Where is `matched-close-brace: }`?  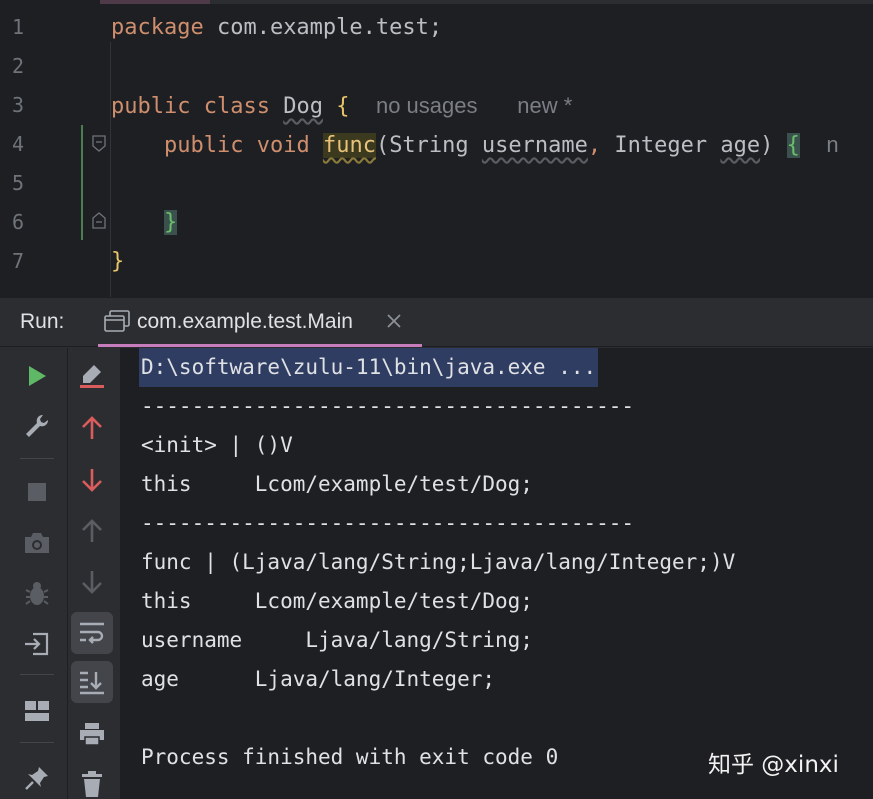 matched-close-brace: } is located at coordinates (170, 222).